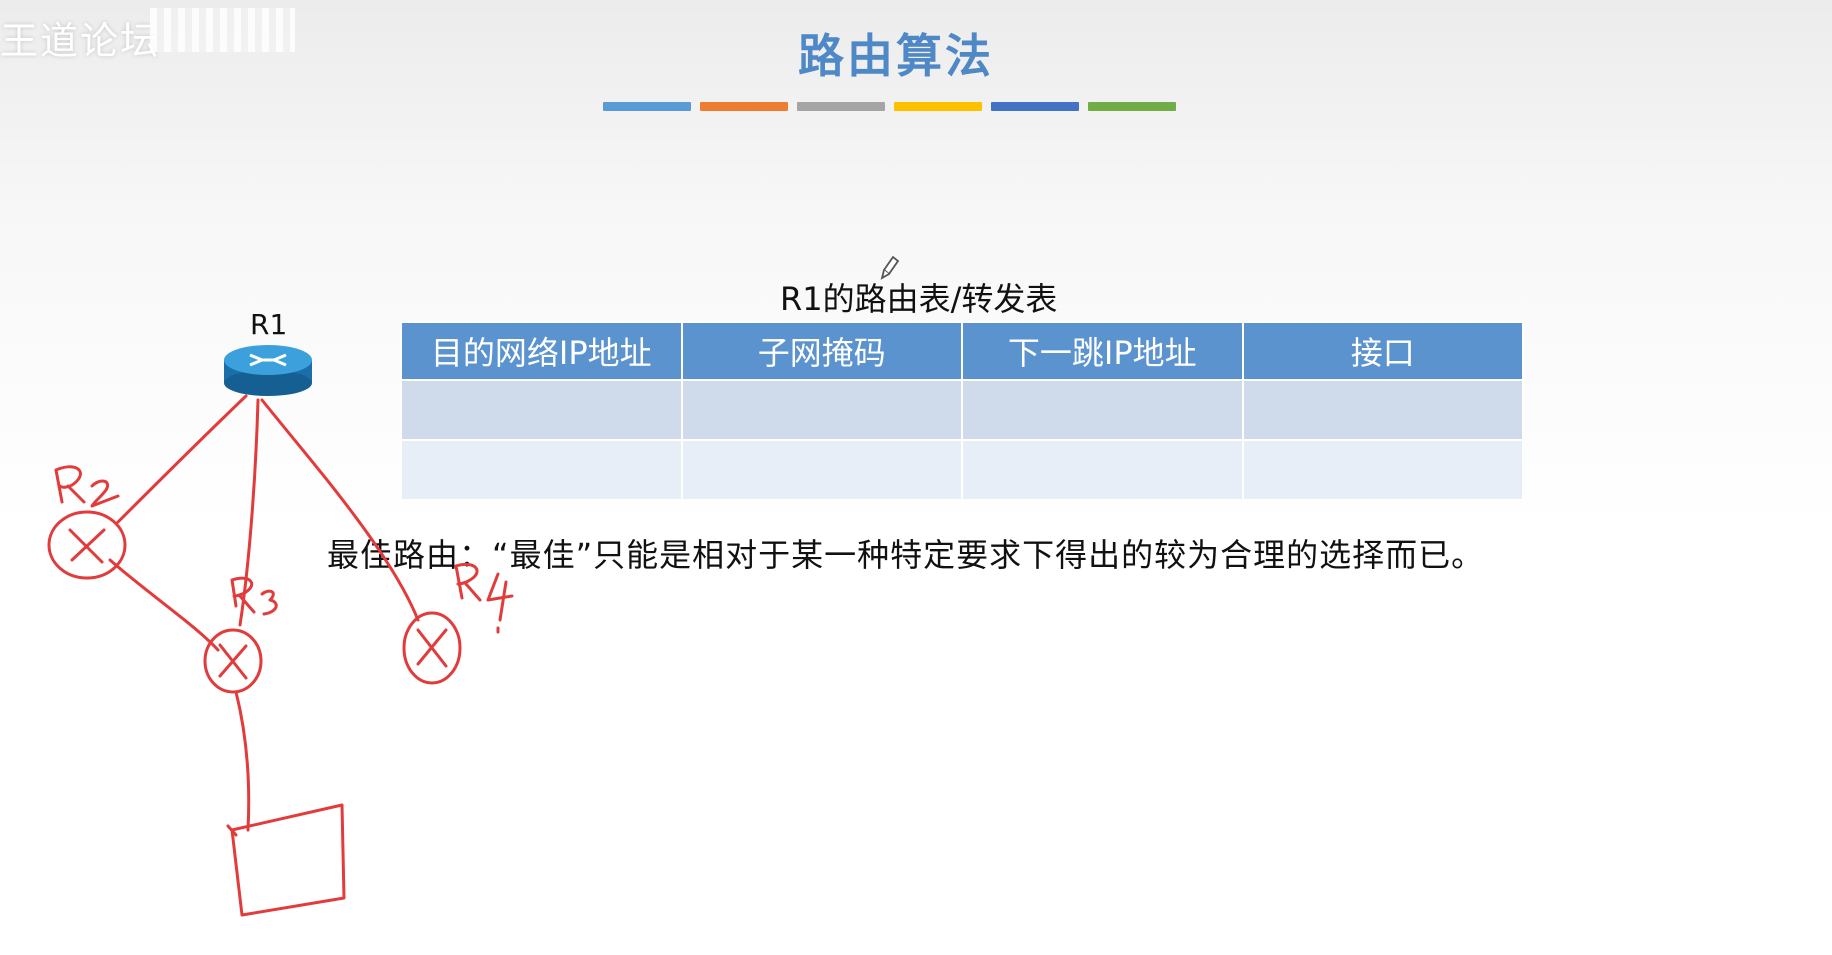  I want to click on handwritten-sketch, so click(280, 655).